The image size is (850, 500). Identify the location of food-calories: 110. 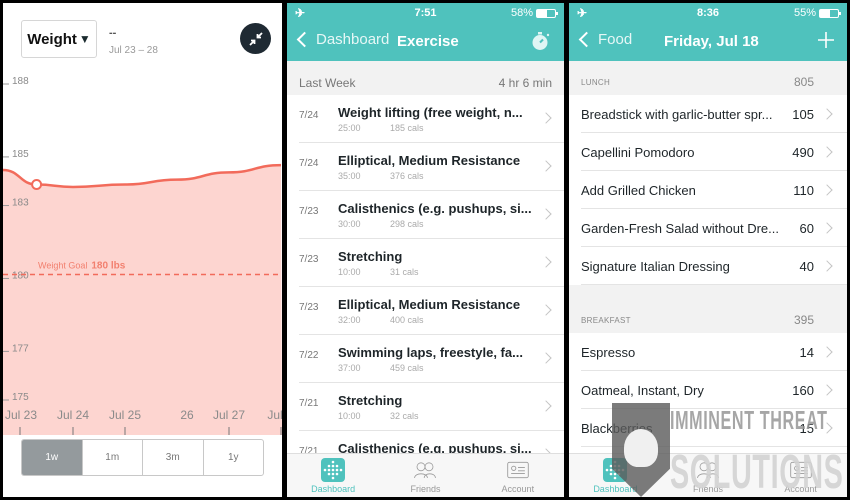
(803, 190).